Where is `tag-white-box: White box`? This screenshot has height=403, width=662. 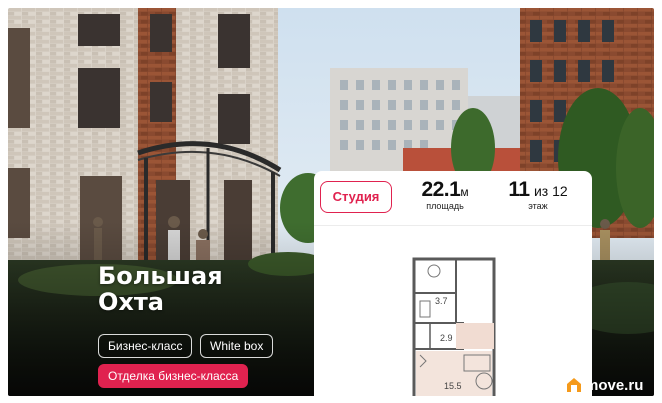
tag-white-box: White box is located at coordinates (237, 346).